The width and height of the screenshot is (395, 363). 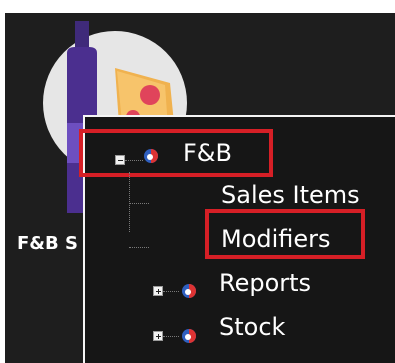 I want to click on highlight-box-fb, so click(x=176, y=153).